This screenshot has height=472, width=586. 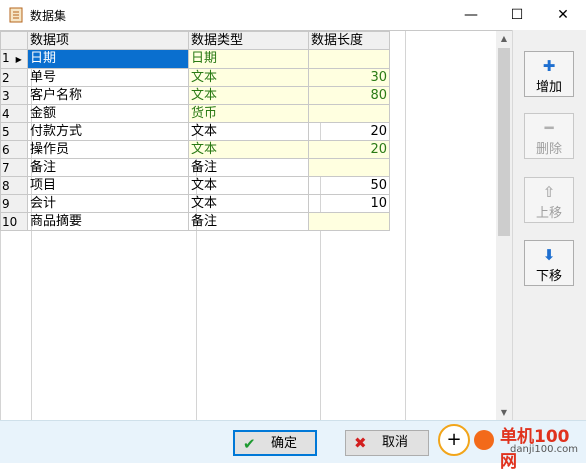 What do you see at coordinates (18, 59) in the screenshot?
I see `current-row-indicator: ▶` at bounding box center [18, 59].